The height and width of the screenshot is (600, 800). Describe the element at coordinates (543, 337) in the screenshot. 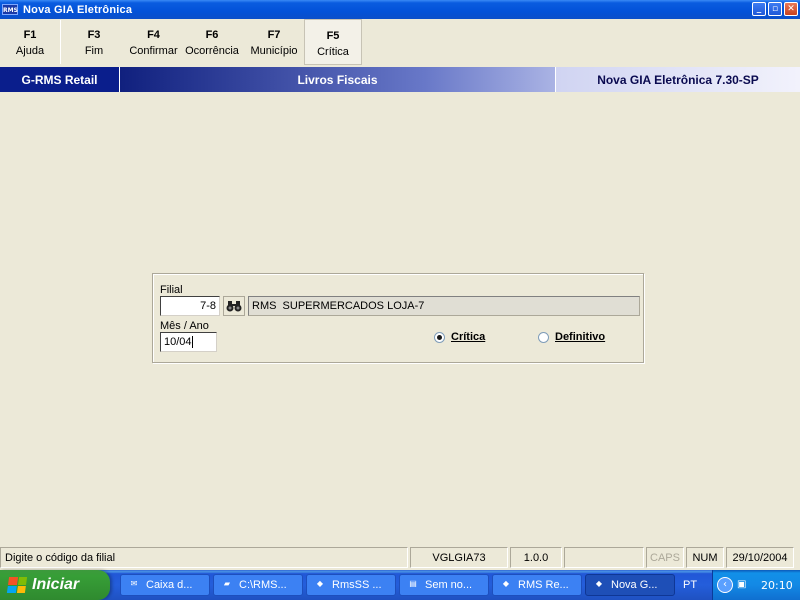

I see `radio-definitivo-dot` at that location.